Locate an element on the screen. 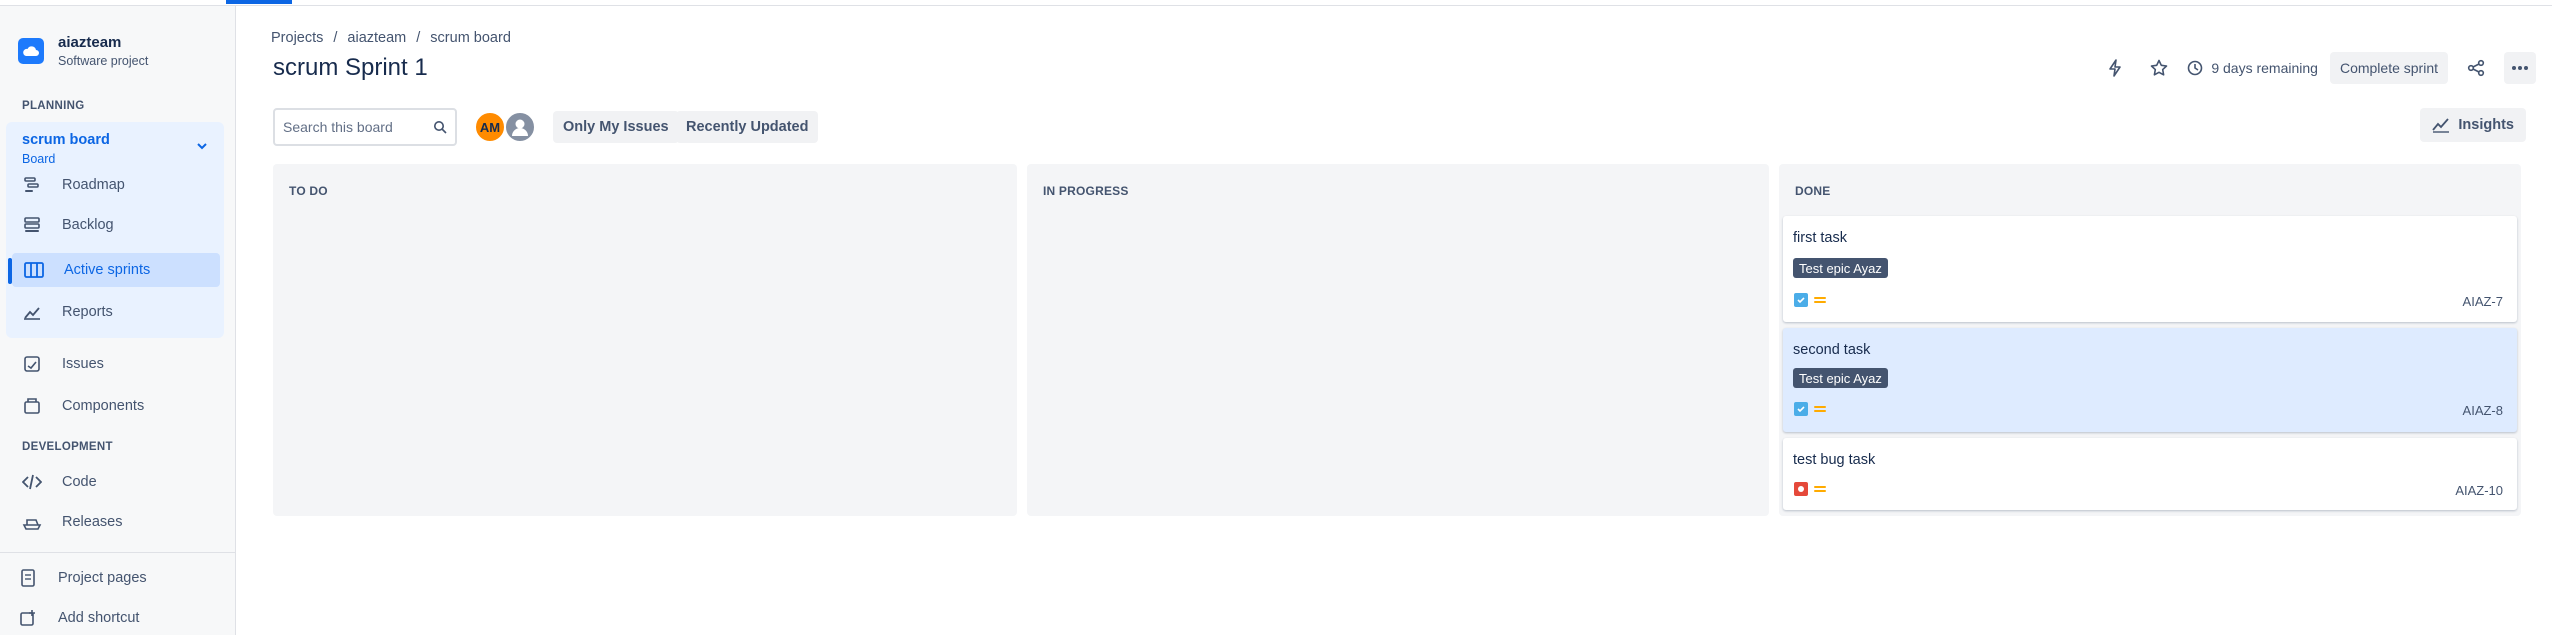 This screenshot has height=635, width=2552. search-field is located at coordinates (365, 127).